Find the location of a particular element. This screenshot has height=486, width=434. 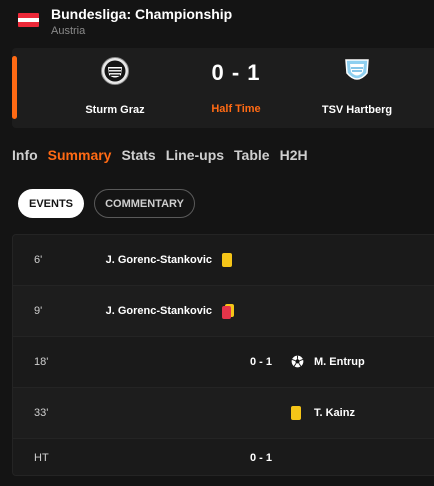

tab-info: Info is located at coordinates (25, 157).